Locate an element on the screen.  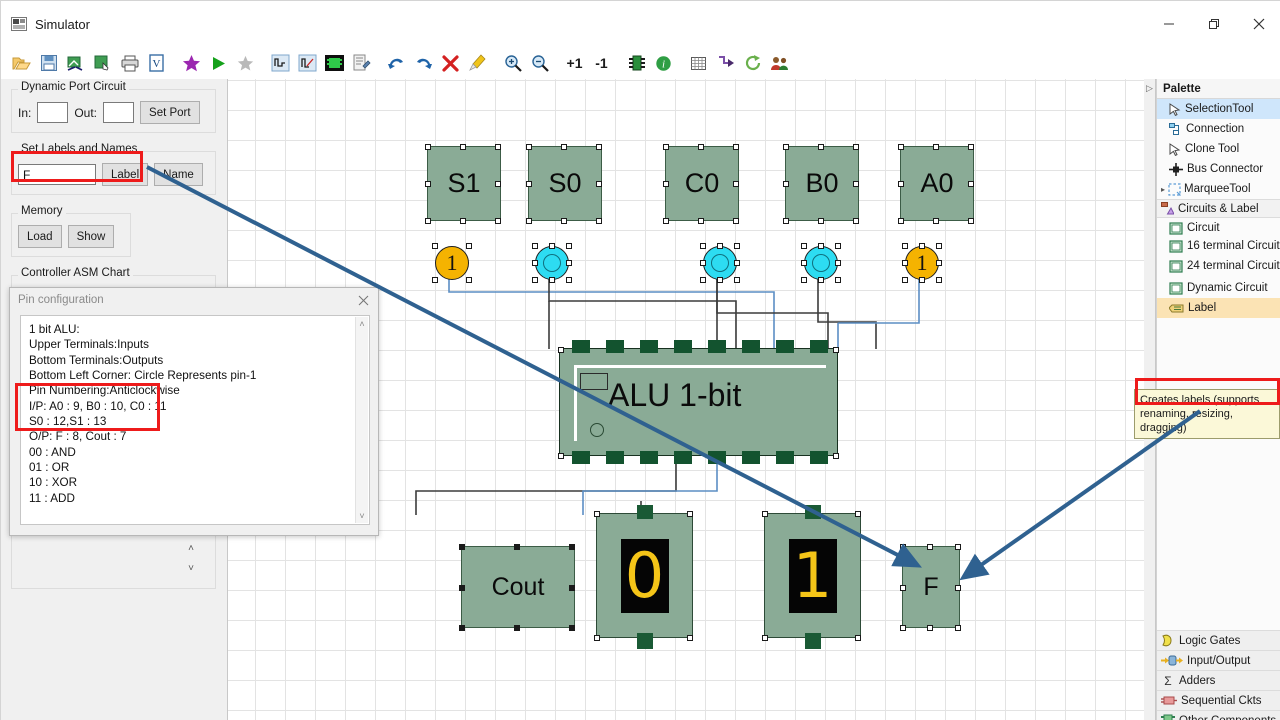
palette-item-bus-connector: Bus Connector is located at coordinates (1218, 169).